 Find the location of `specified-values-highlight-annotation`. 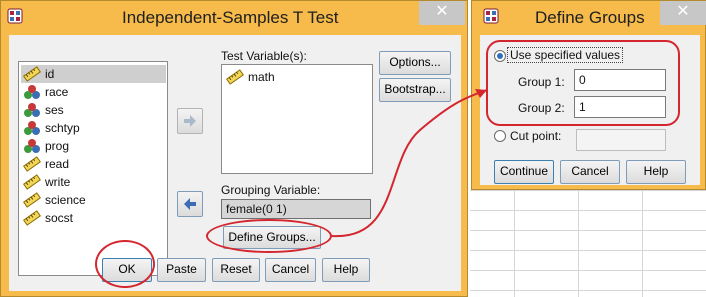

specified-values-highlight-annotation is located at coordinates (583, 83).